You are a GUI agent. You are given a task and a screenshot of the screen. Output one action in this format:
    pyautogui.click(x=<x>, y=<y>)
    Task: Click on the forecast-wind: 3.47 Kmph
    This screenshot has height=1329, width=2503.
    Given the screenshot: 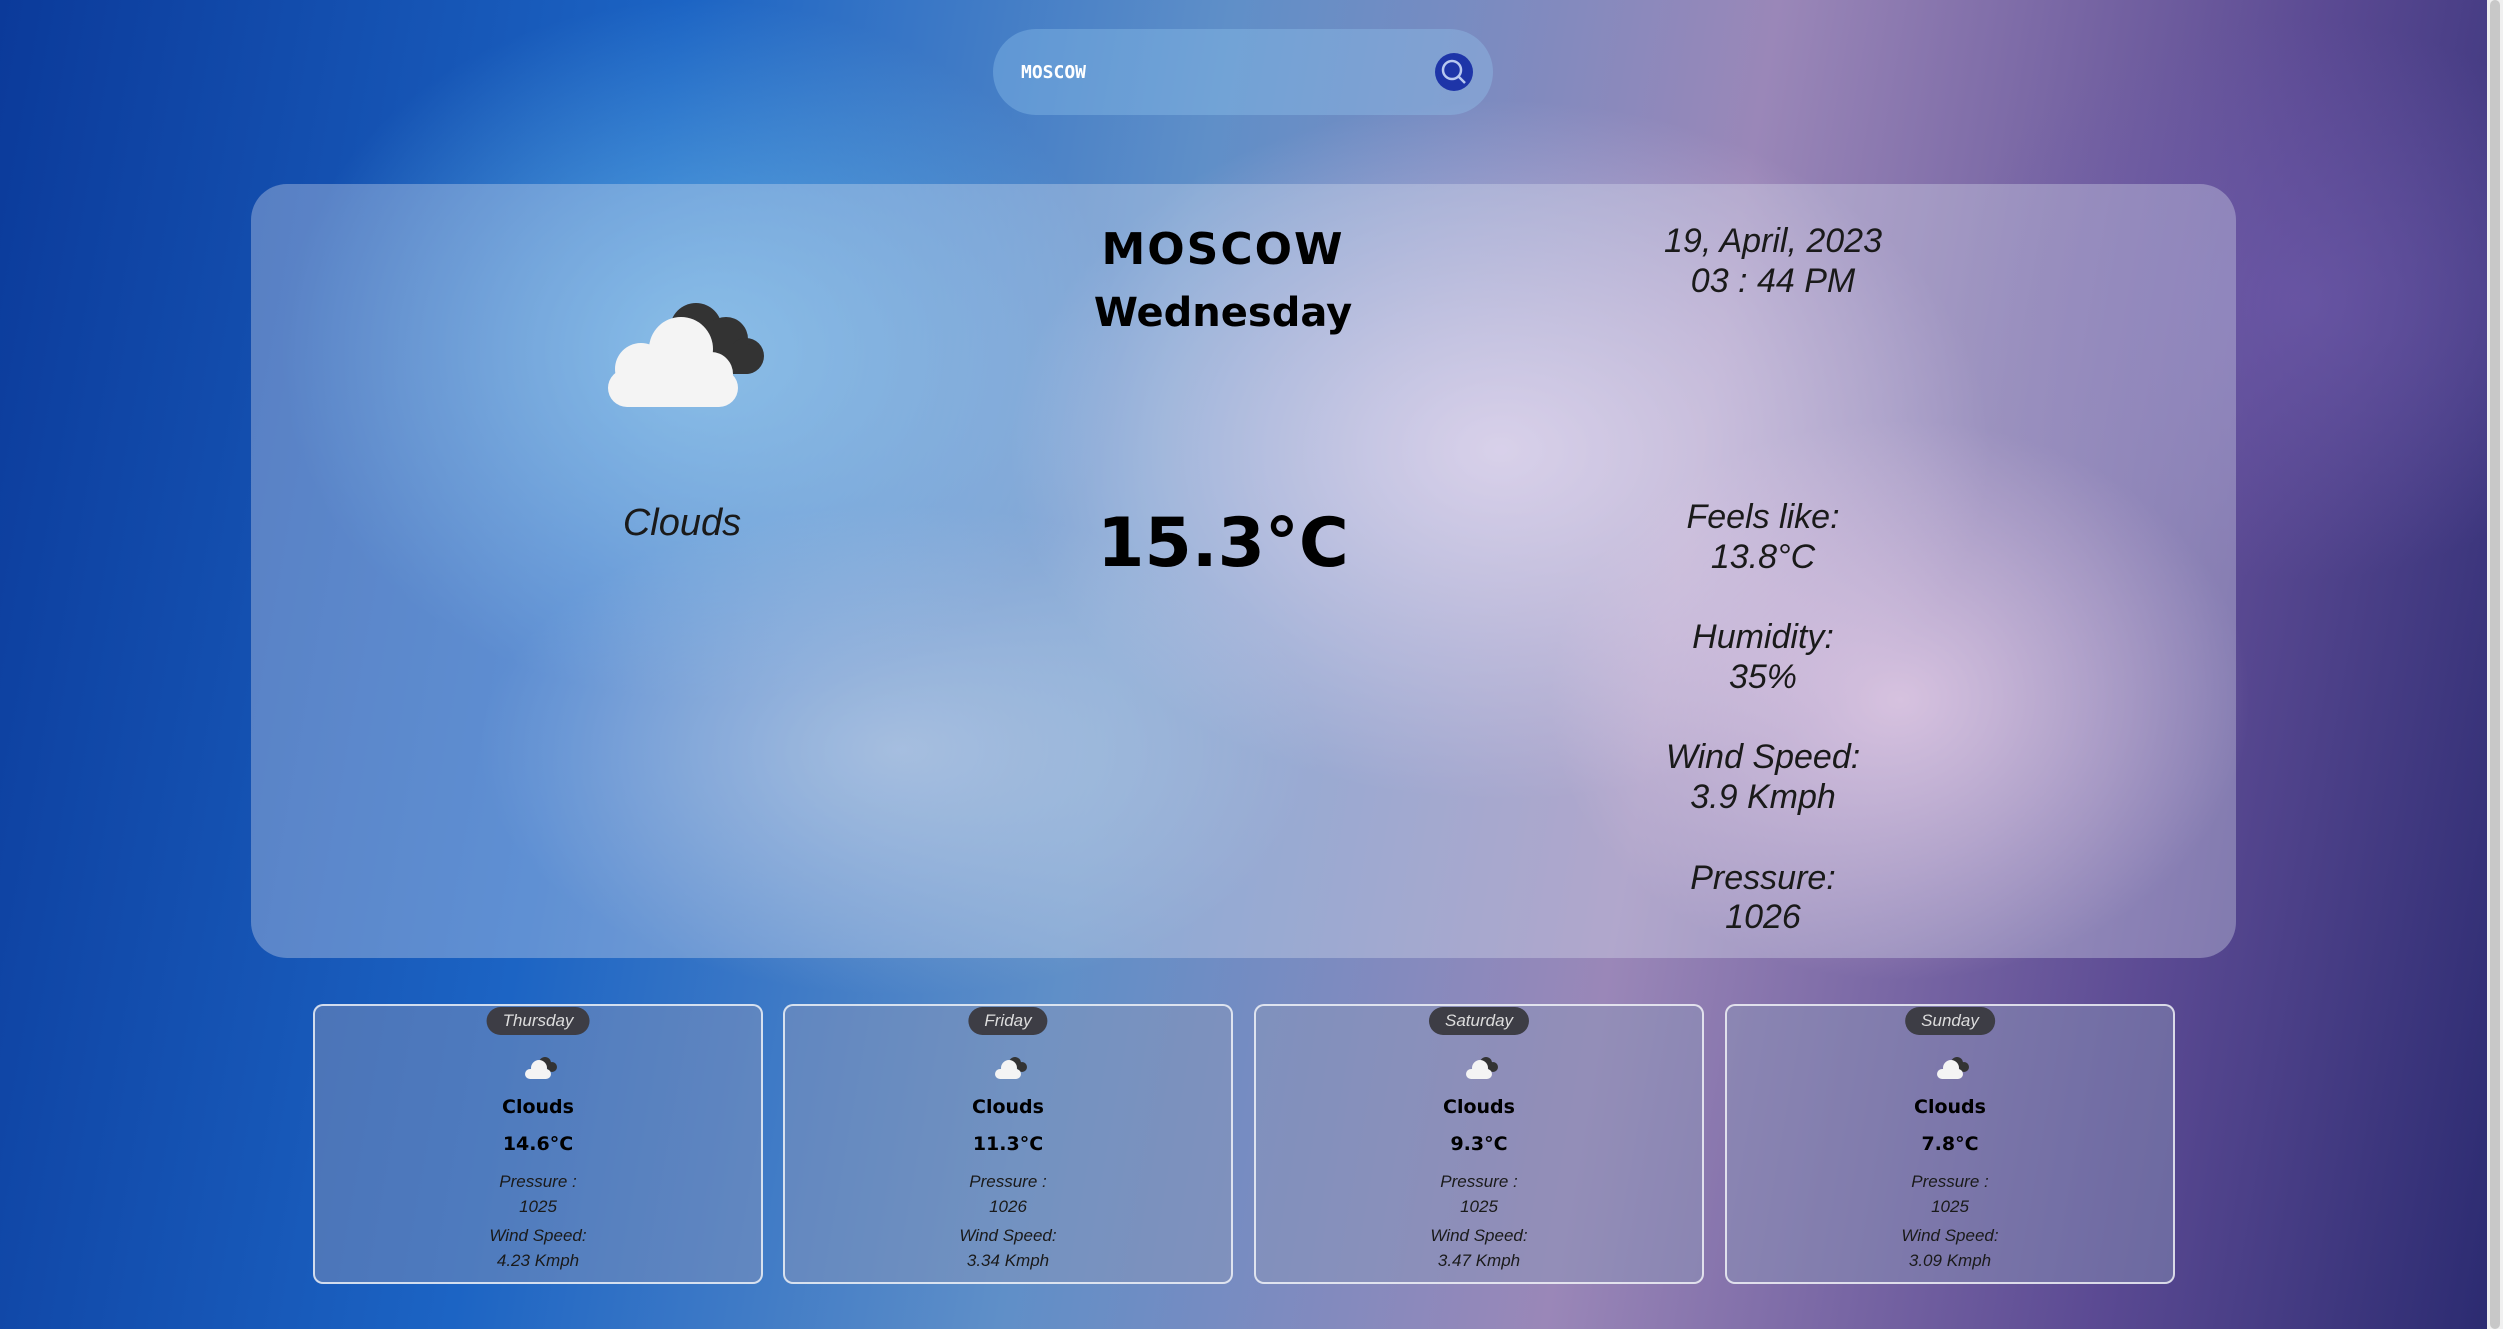 What is the action you would take?
    pyautogui.click(x=1479, y=1260)
    